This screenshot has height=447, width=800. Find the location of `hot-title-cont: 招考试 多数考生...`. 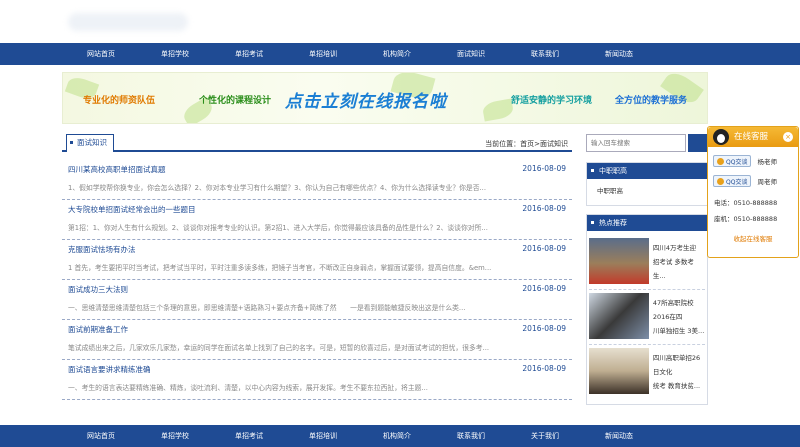

hot-title-cont: 招考试 多数考生... is located at coordinates (679, 269).